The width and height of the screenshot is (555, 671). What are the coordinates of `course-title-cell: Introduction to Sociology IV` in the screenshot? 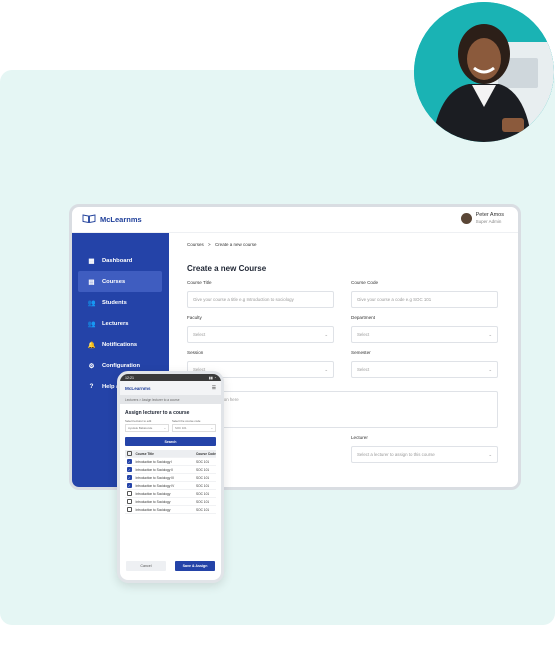 It's located at (155, 485).